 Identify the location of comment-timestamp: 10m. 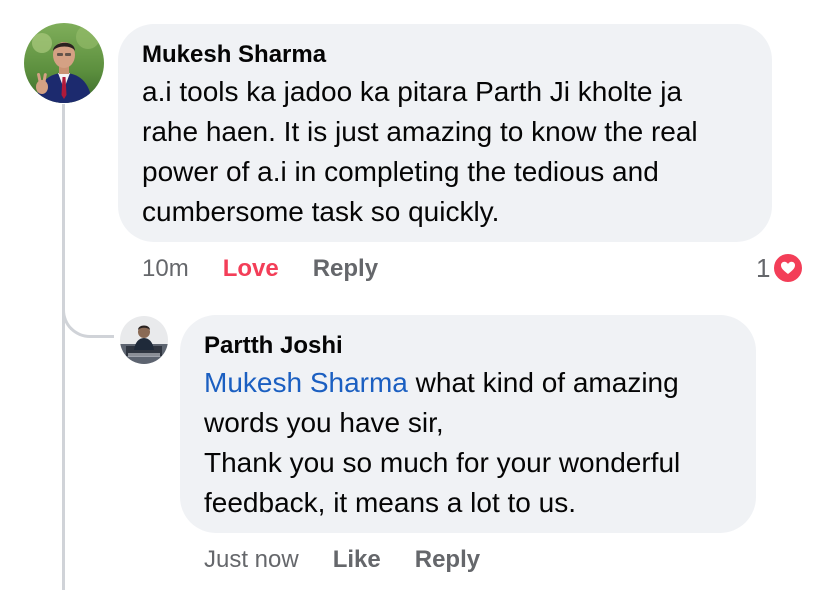
(165, 269).